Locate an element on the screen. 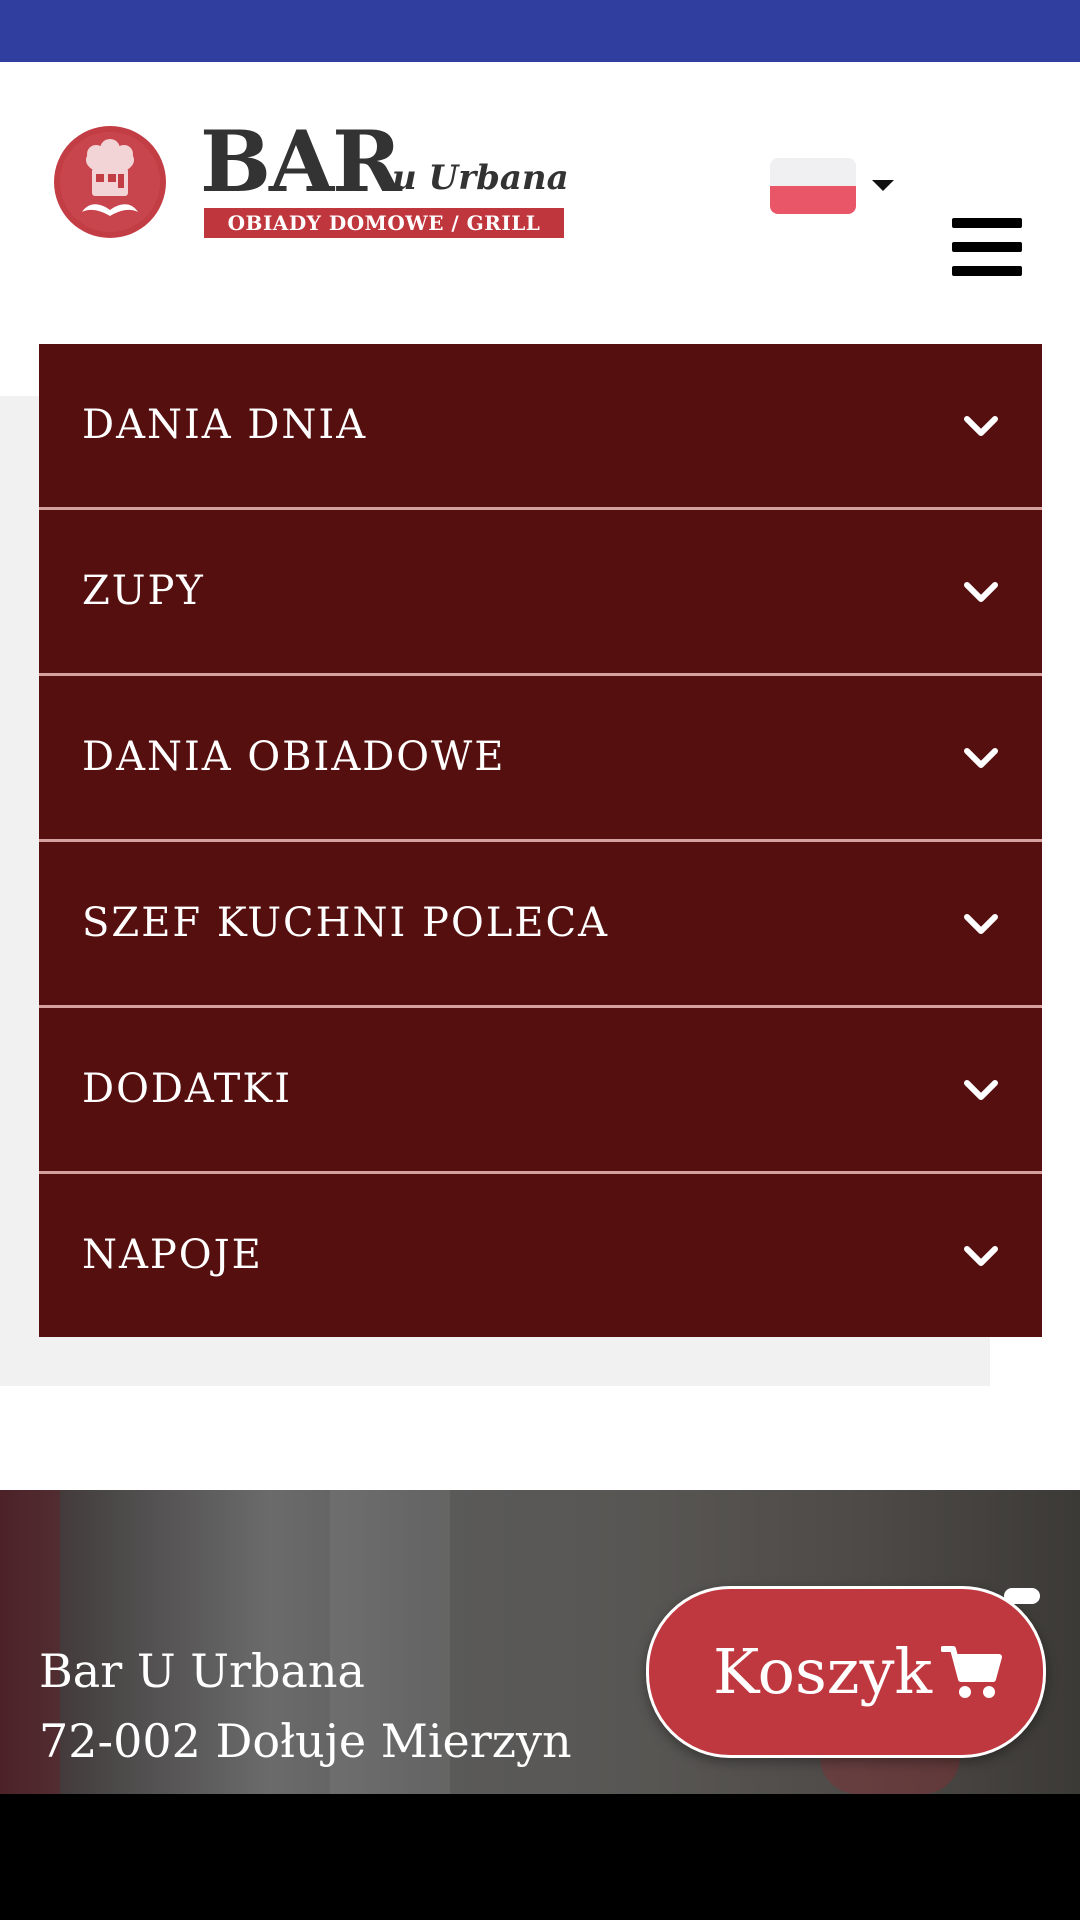 The image size is (1080, 1920). top-color-bar is located at coordinates (540, 31).